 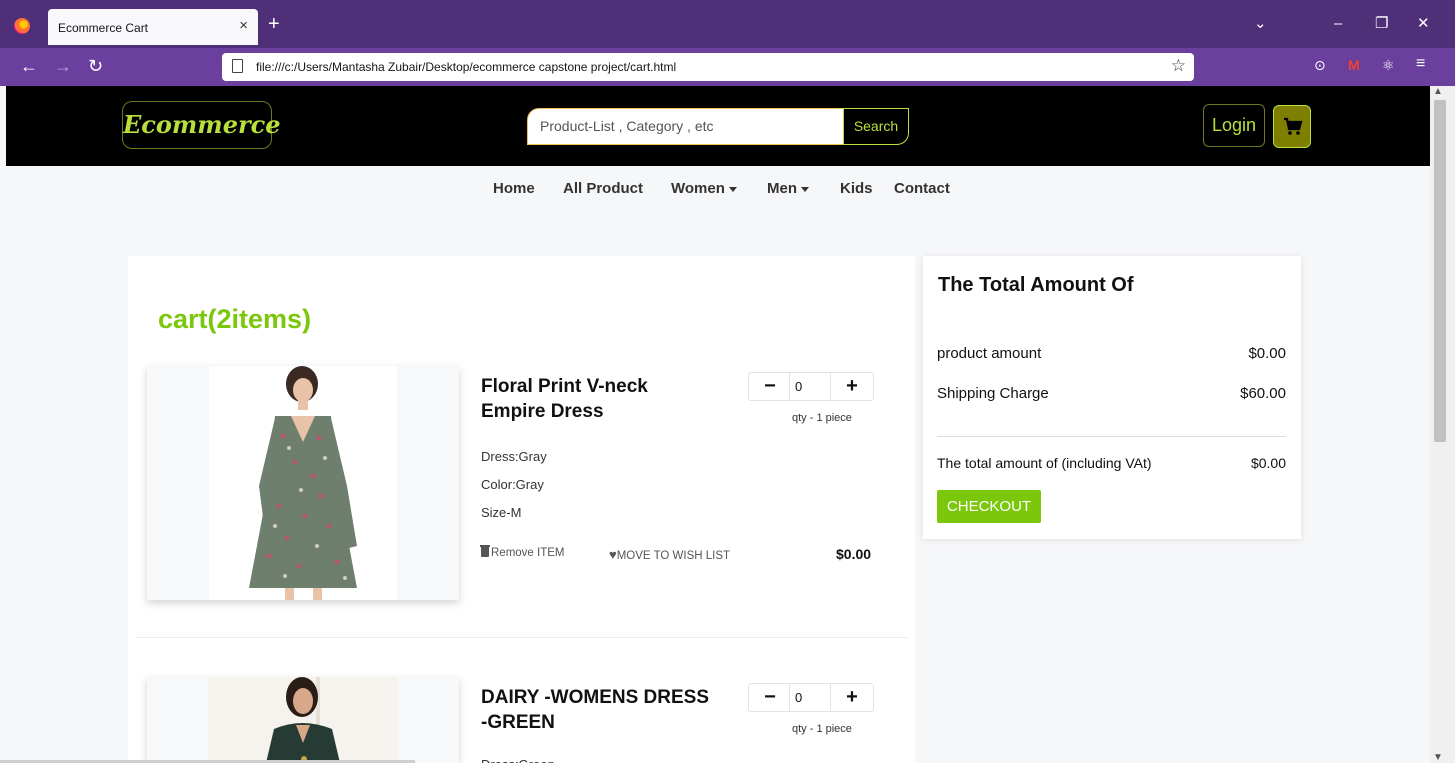 What do you see at coordinates (922, 188) in the screenshot?
I see `menu-contact: Contact` at bounding box center [922, 188].